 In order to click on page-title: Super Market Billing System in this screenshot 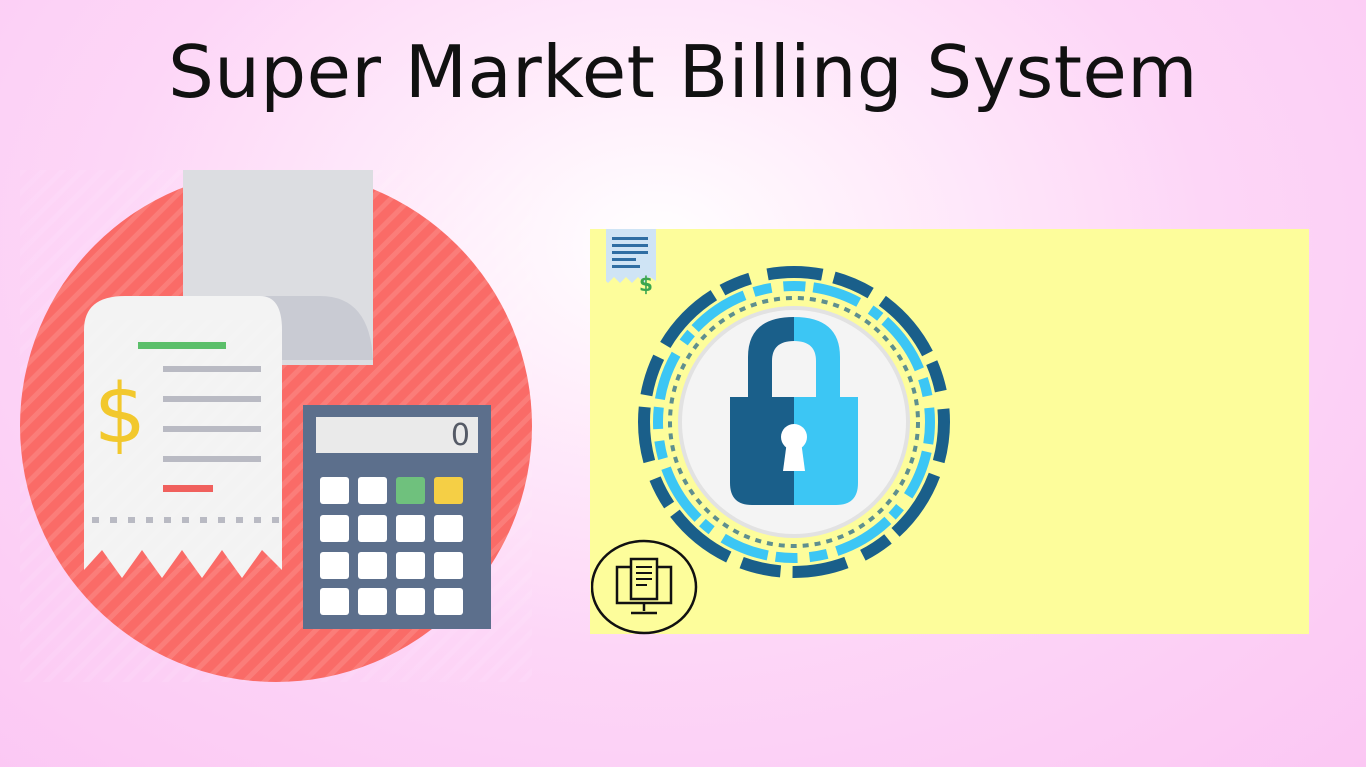, I will do `click(683, 72)`.